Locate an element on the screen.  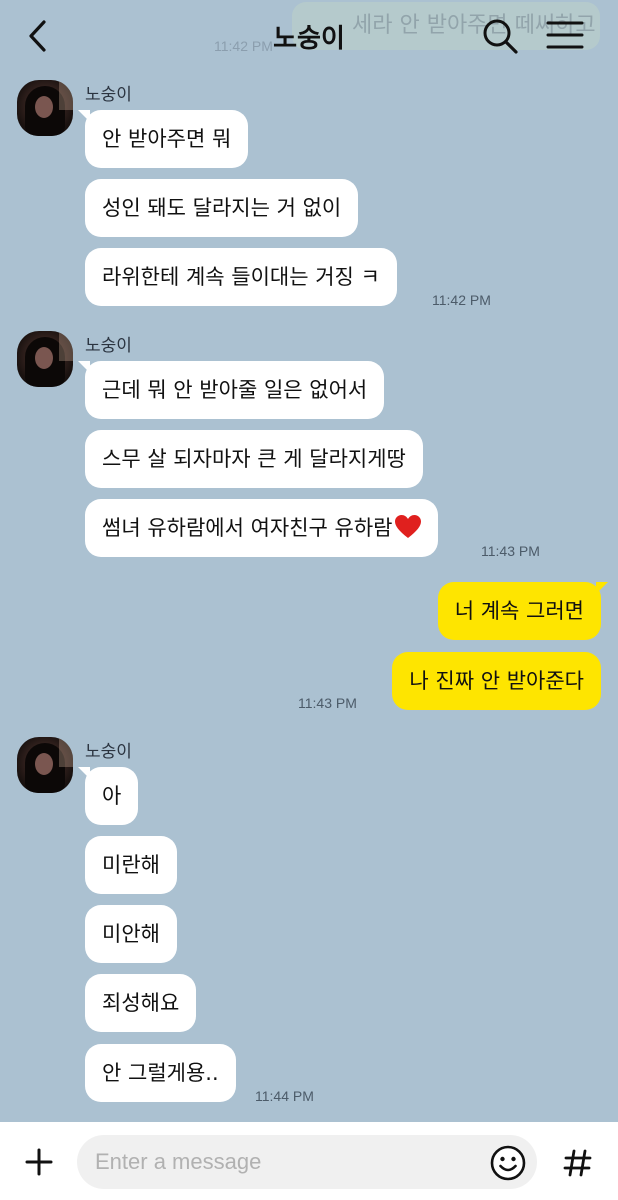
message-bubble: 라위한테 계속 들이대는 거징 ㅋ is located at coordinates (241, 277).